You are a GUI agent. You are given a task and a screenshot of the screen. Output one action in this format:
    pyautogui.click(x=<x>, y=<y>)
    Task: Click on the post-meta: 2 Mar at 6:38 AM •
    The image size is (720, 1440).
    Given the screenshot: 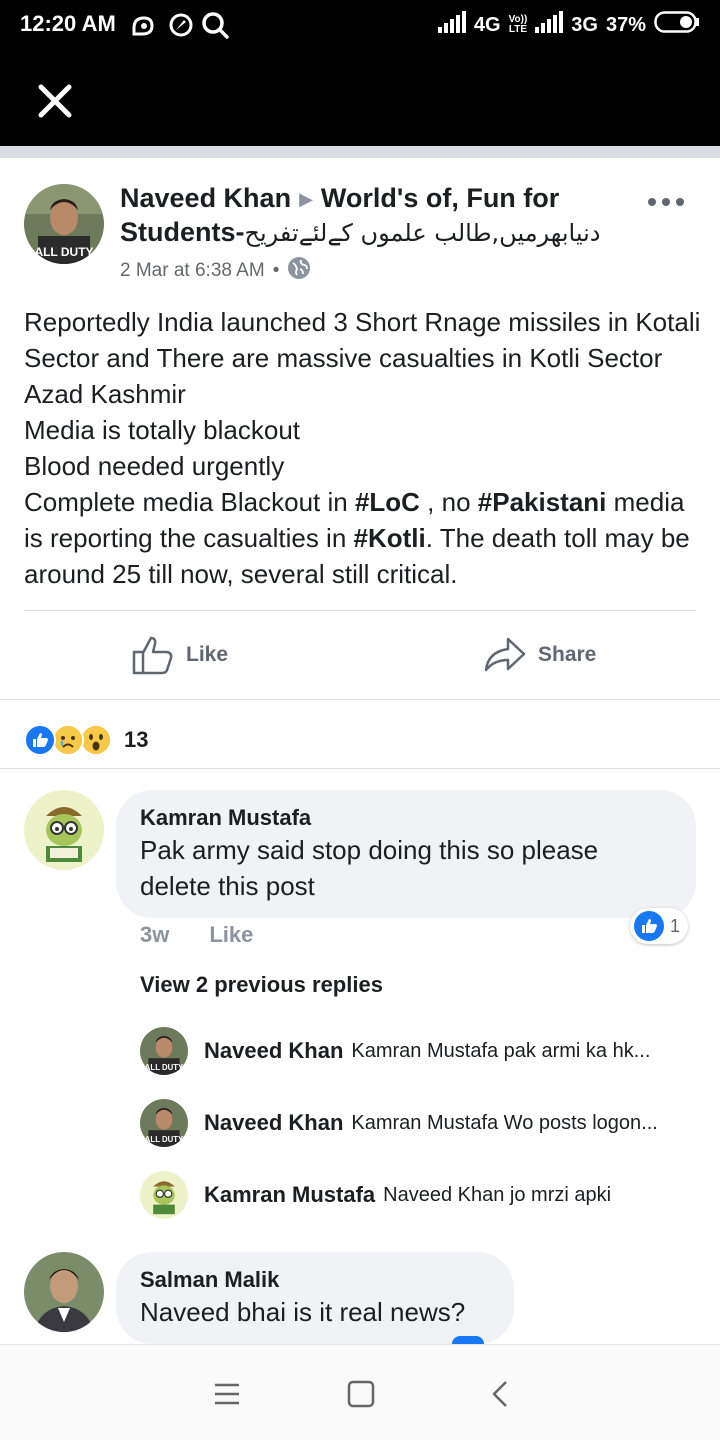 What is the action you would take?
    pyautogui.click(x=215, y=271)
    